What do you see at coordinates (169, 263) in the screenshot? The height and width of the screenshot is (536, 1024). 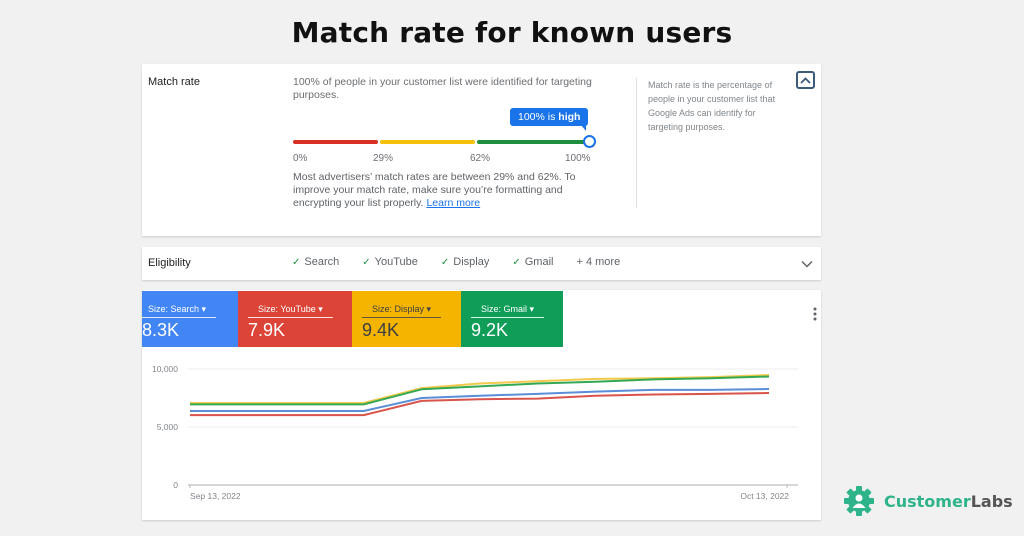 I see `eligibility-label: Eligibility` at bounding box center [169, 263].